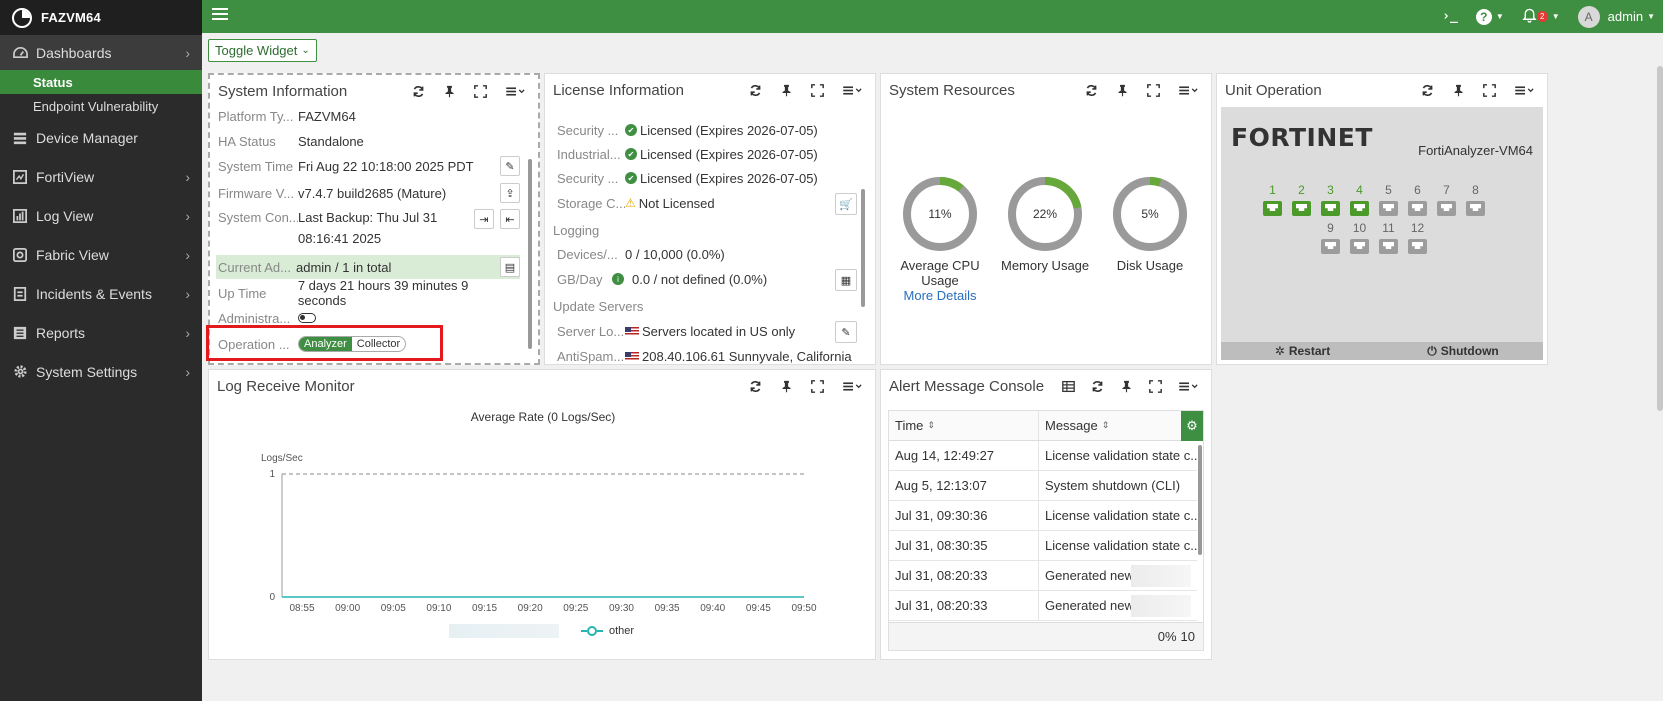 The height and width of the screenshot is (701, 1663). I want to click on purchase-license-button: 🛒, so click(846, 204).